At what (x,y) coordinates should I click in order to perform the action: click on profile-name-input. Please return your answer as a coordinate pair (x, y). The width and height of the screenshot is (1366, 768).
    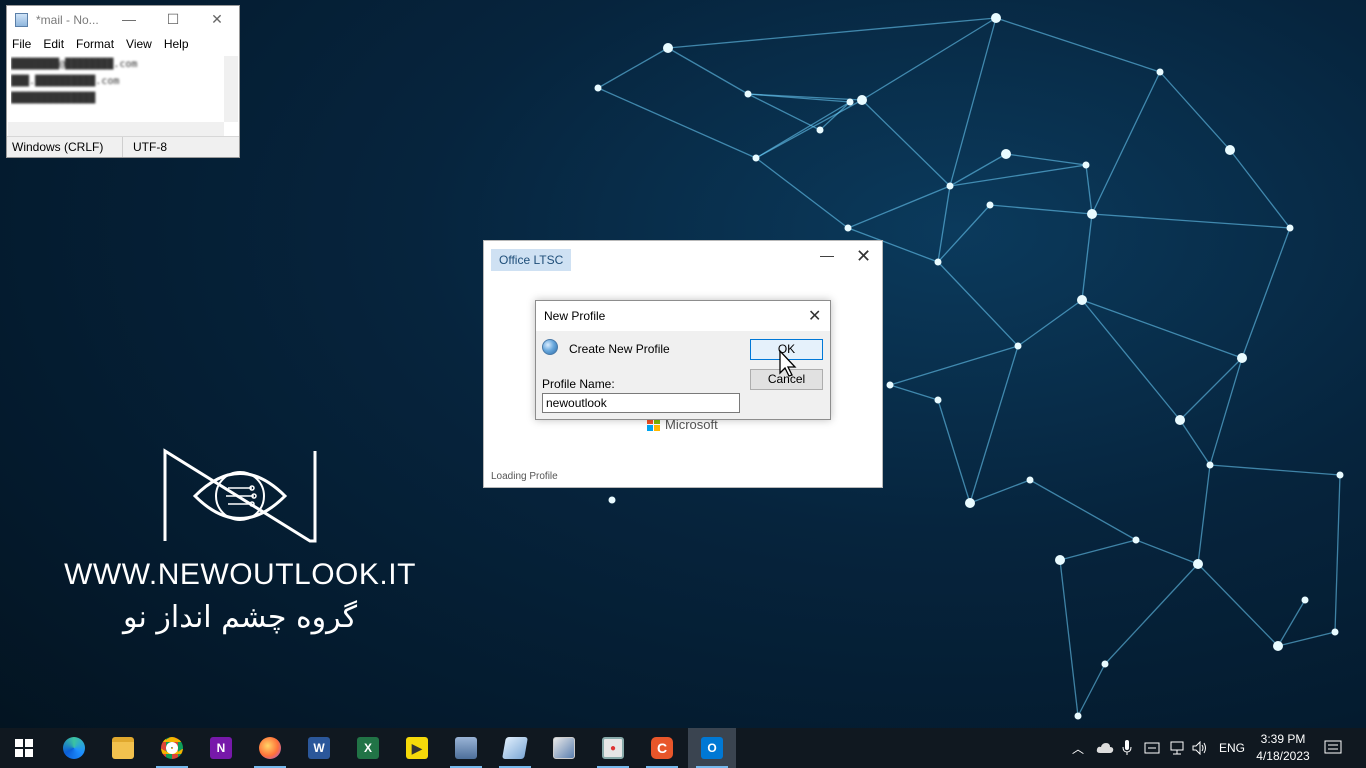
    Looking at the image, I should click on (641, 403).